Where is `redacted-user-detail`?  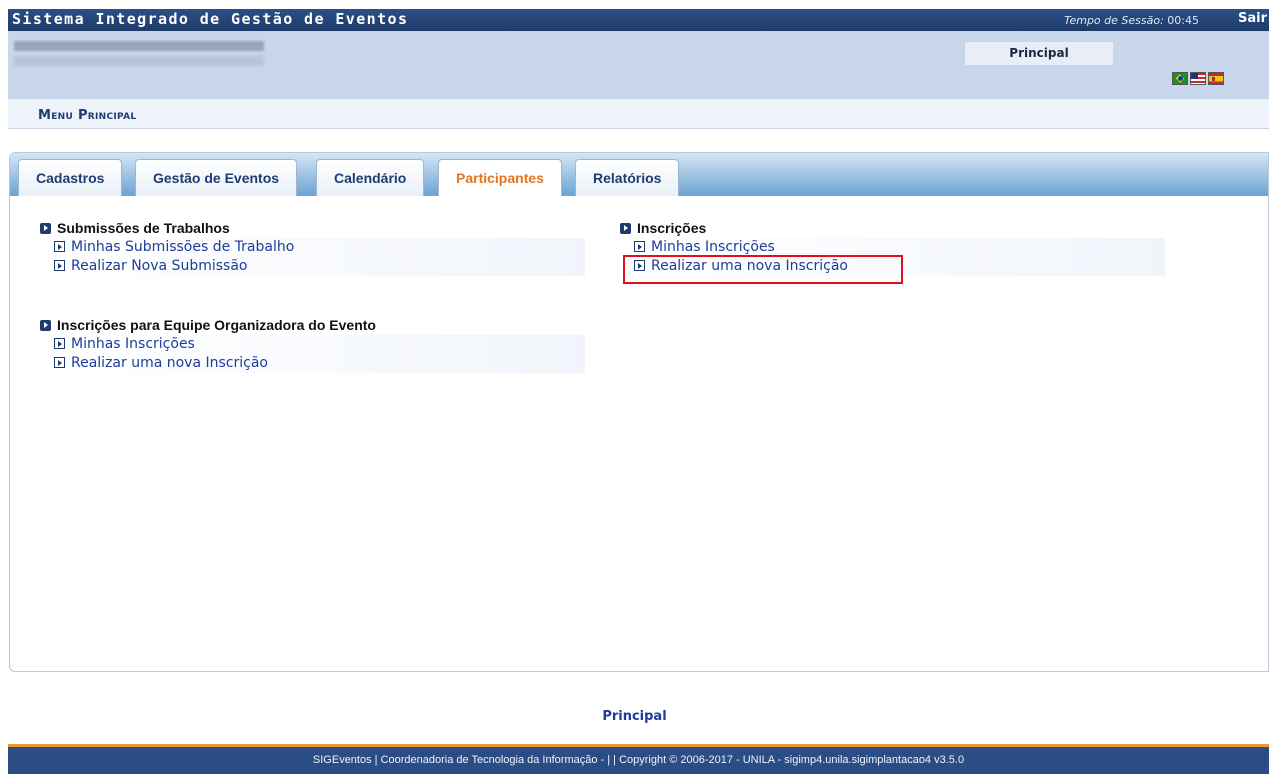 redacted-user-detail is located at coordinates (139, 61).